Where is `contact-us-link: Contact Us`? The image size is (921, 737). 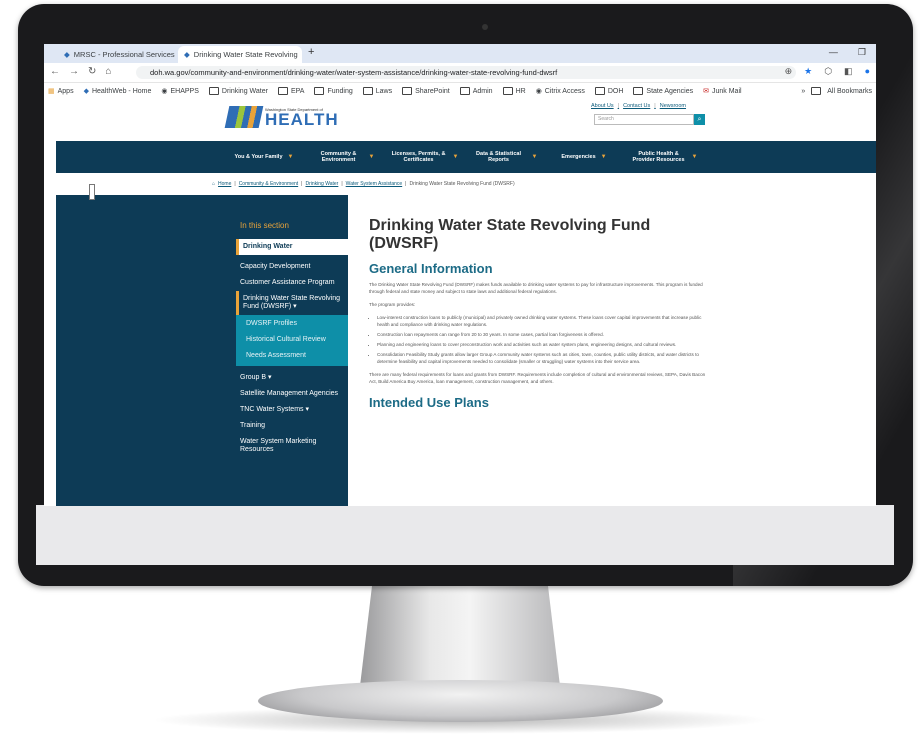 contact-us-link: Contact Us is located at coordinates (636, 106).